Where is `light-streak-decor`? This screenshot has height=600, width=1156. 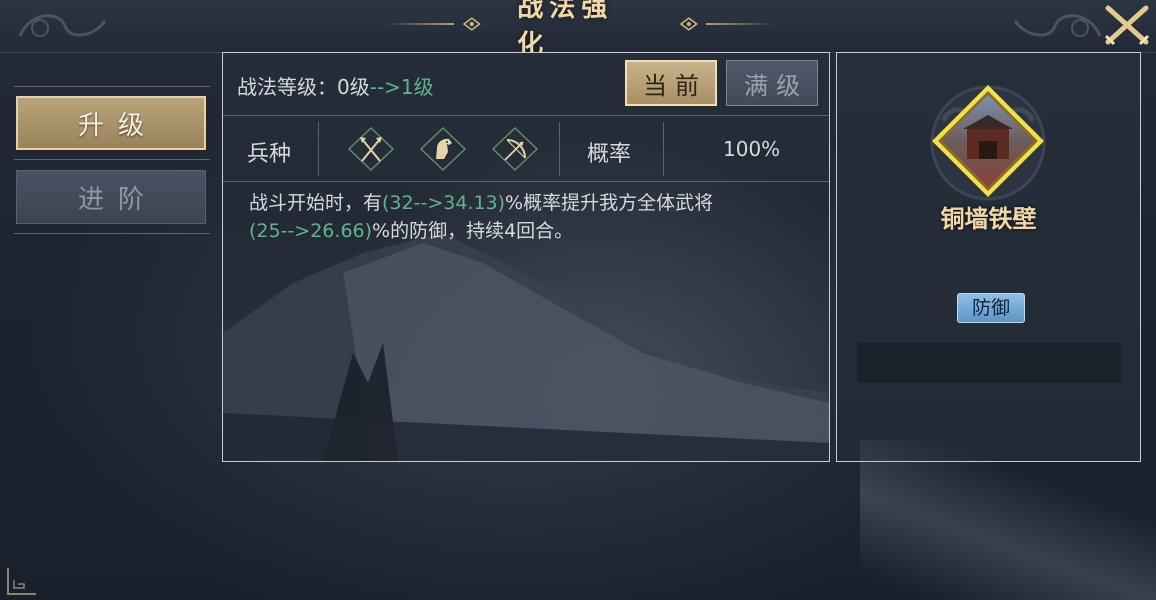 light-streak-decor is located at coordinates (1008, 520).